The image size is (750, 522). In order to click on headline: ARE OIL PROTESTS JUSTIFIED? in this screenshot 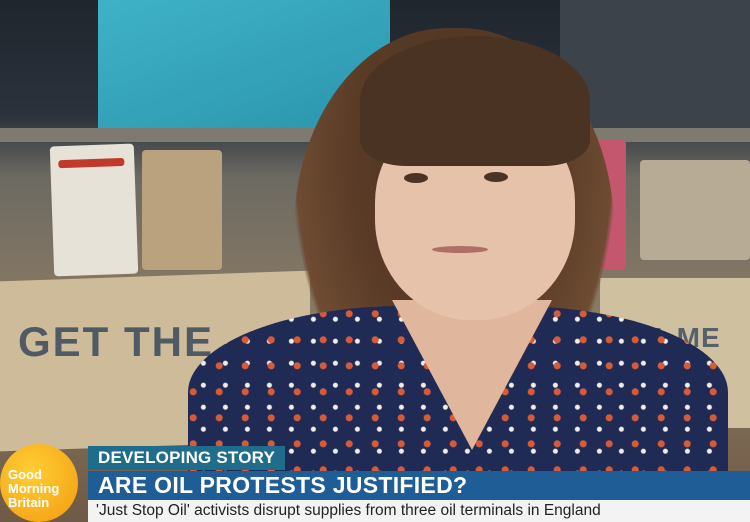, I will do `click(283, 485)`.